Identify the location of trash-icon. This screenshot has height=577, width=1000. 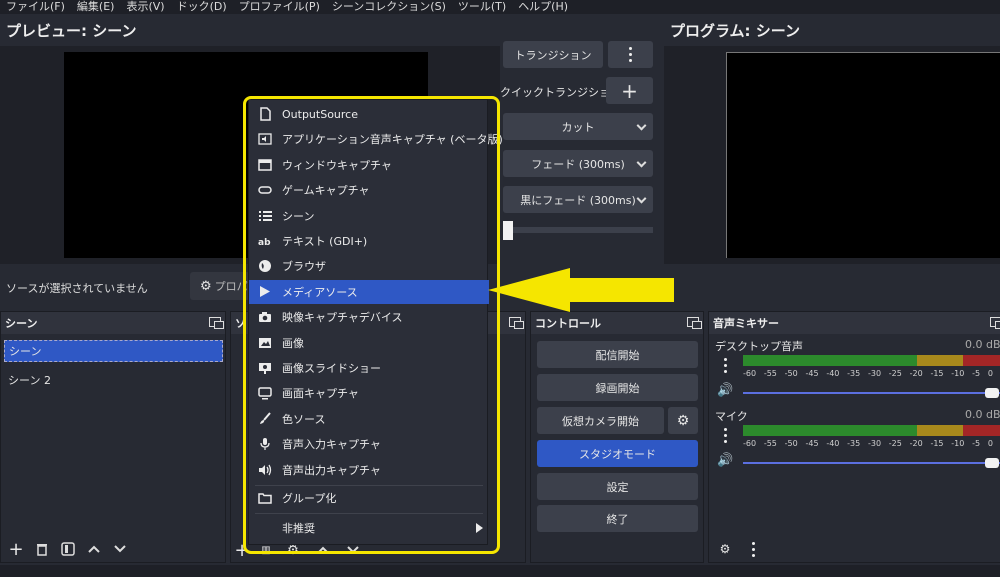
(42, 549).